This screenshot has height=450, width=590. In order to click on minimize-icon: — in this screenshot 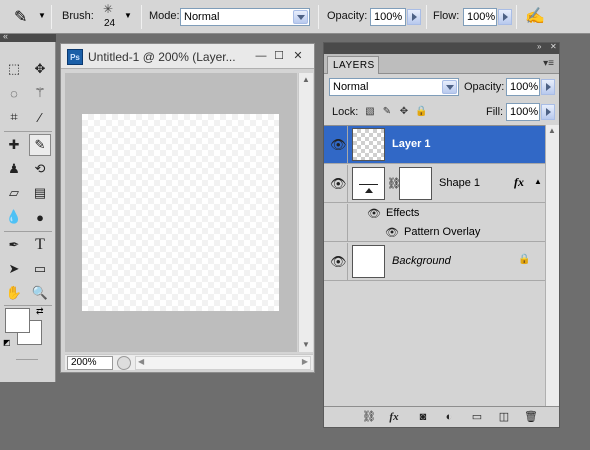, I will do `click(261, 56)`.